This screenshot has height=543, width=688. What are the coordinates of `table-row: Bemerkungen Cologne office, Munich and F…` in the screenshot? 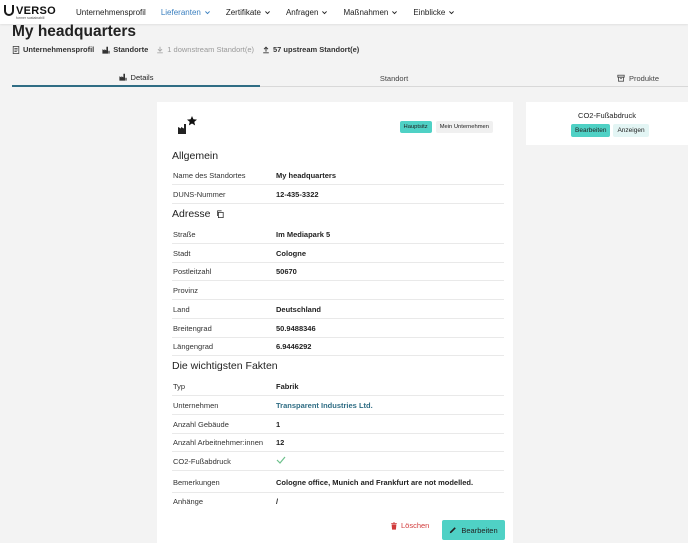 It's located at (338, 483).